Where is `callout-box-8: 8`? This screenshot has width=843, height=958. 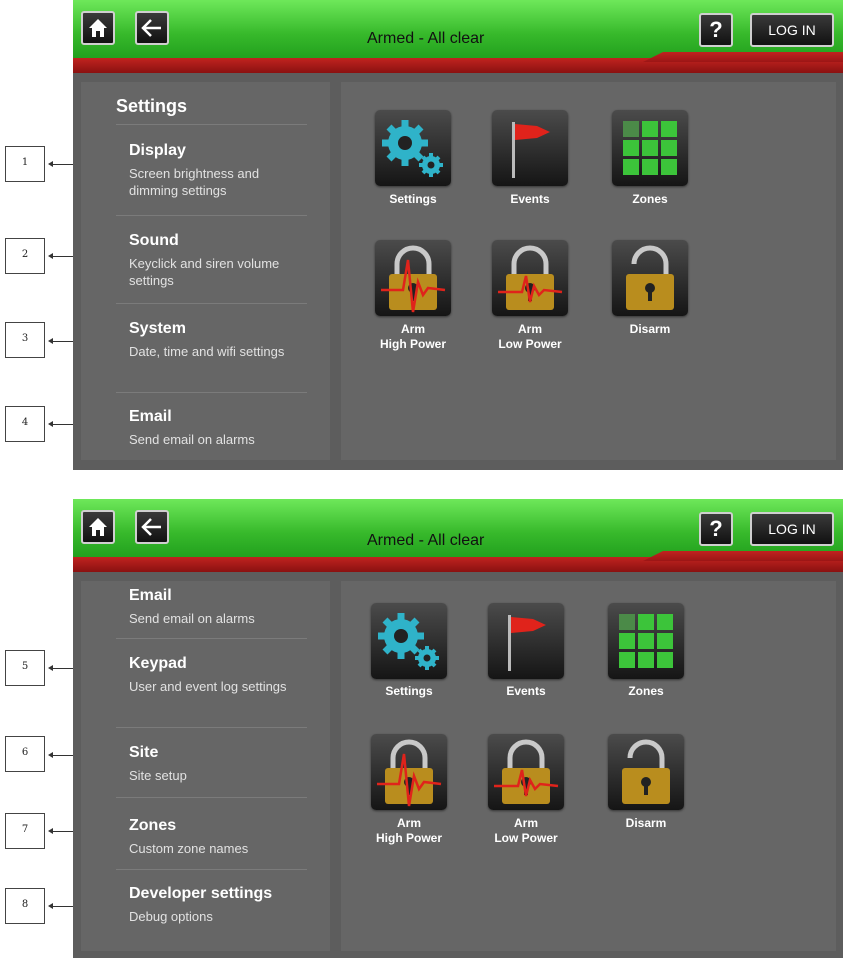 callout-box-8: 8 is located at coordinates (25, 906).